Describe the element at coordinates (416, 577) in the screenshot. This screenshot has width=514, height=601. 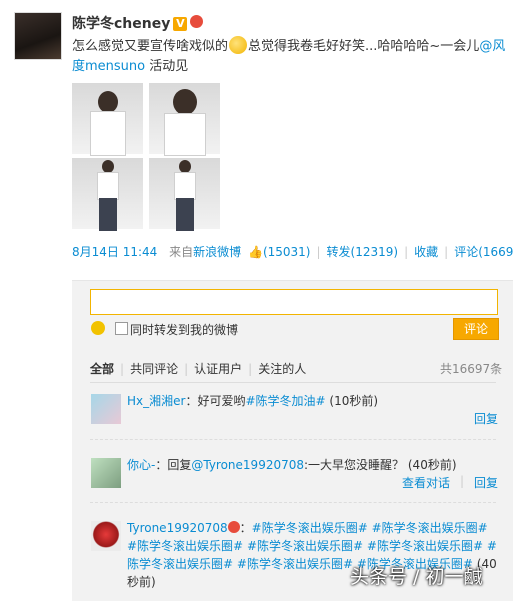
I see `watermark: 头条号 / 初一鹹` at that location.